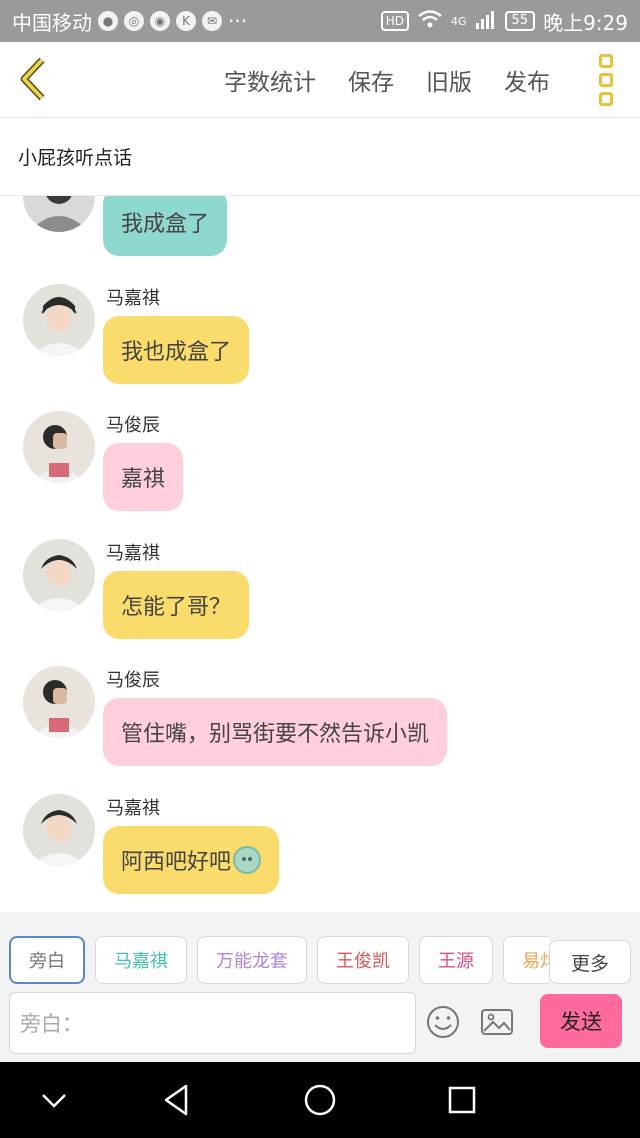  What do you see at coordinates (520, 21) in the screenshot?
I see `battery-indicator: 55` at bounding box center [520, 21].